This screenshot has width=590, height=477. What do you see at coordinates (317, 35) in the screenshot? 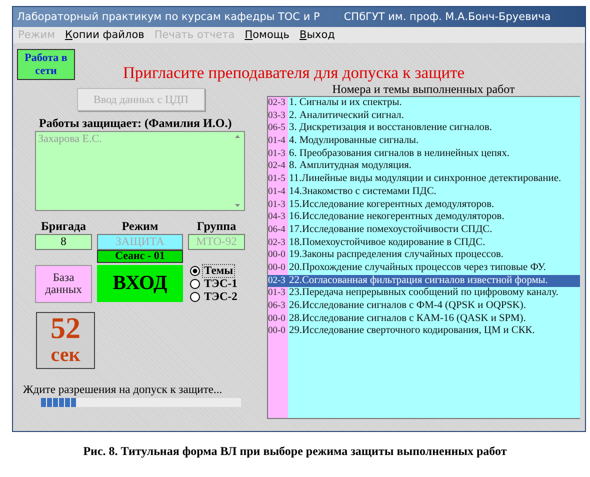
I see `menu-item: Выход` at bounding box center [317, 35].